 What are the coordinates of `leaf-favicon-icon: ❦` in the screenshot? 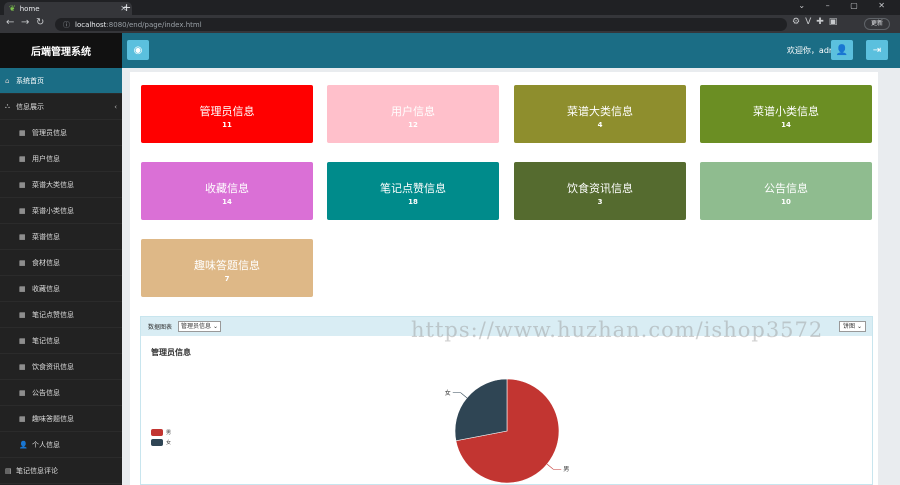 It's located at (12, 8).